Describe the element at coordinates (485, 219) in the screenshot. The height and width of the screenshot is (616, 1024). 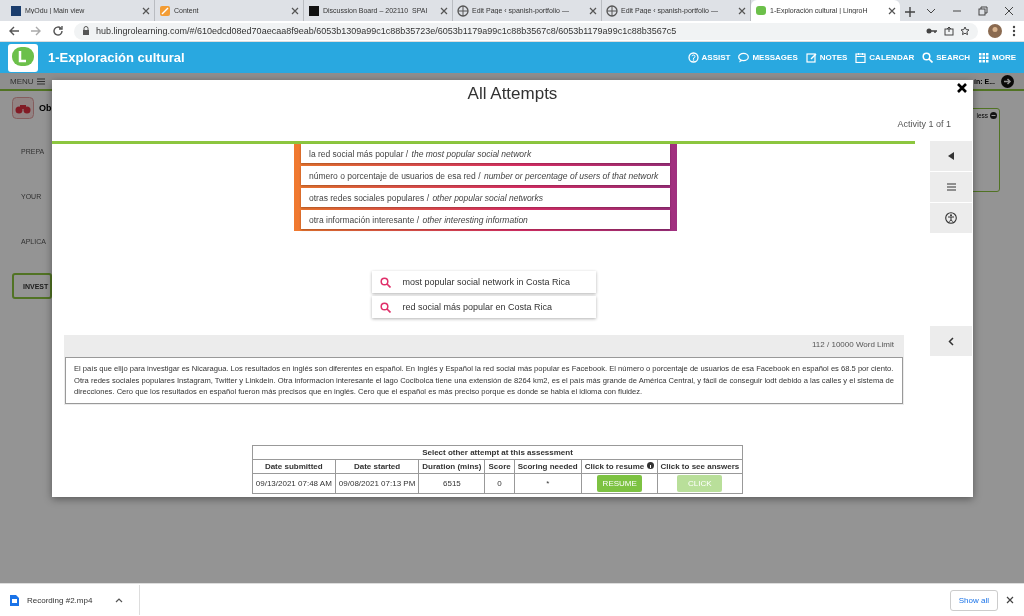
I see `outline-item: otra información interesante / other interesting information` at that location.